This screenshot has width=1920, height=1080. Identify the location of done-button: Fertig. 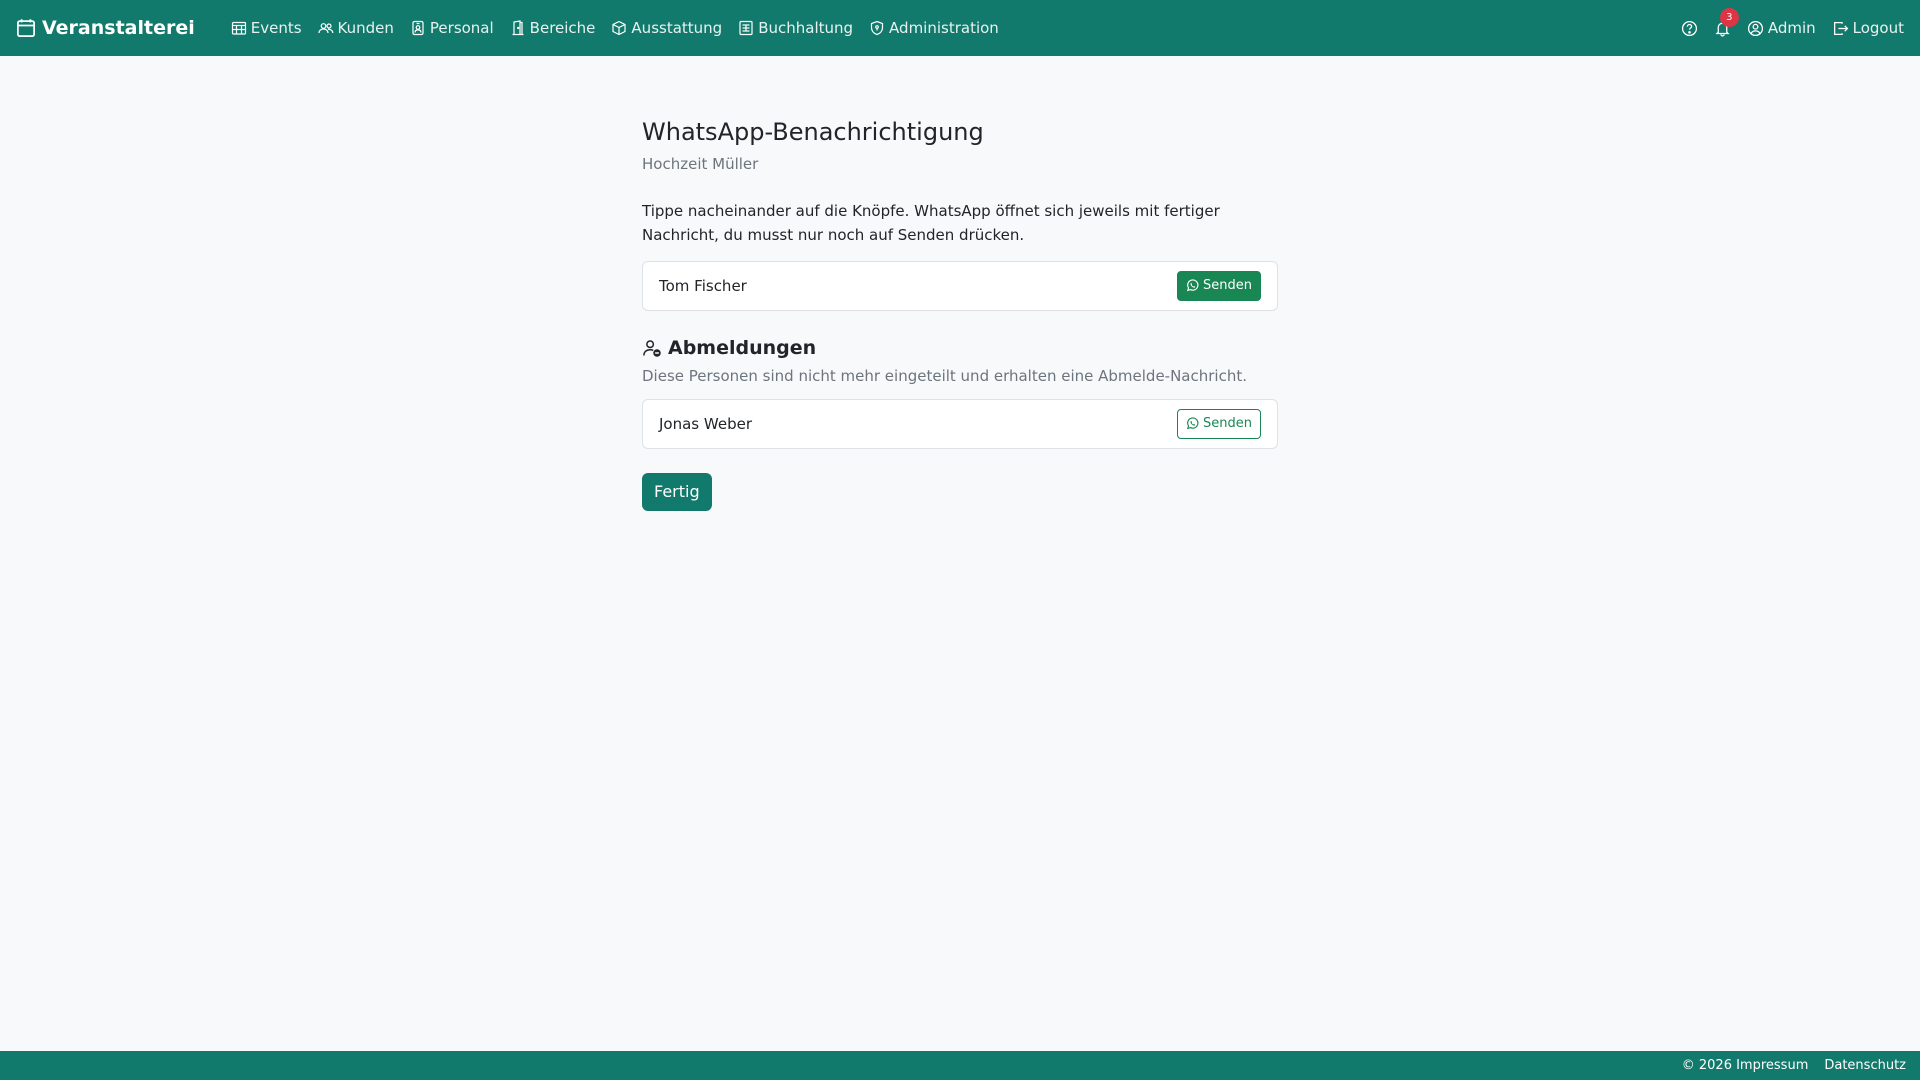
(677, 491).